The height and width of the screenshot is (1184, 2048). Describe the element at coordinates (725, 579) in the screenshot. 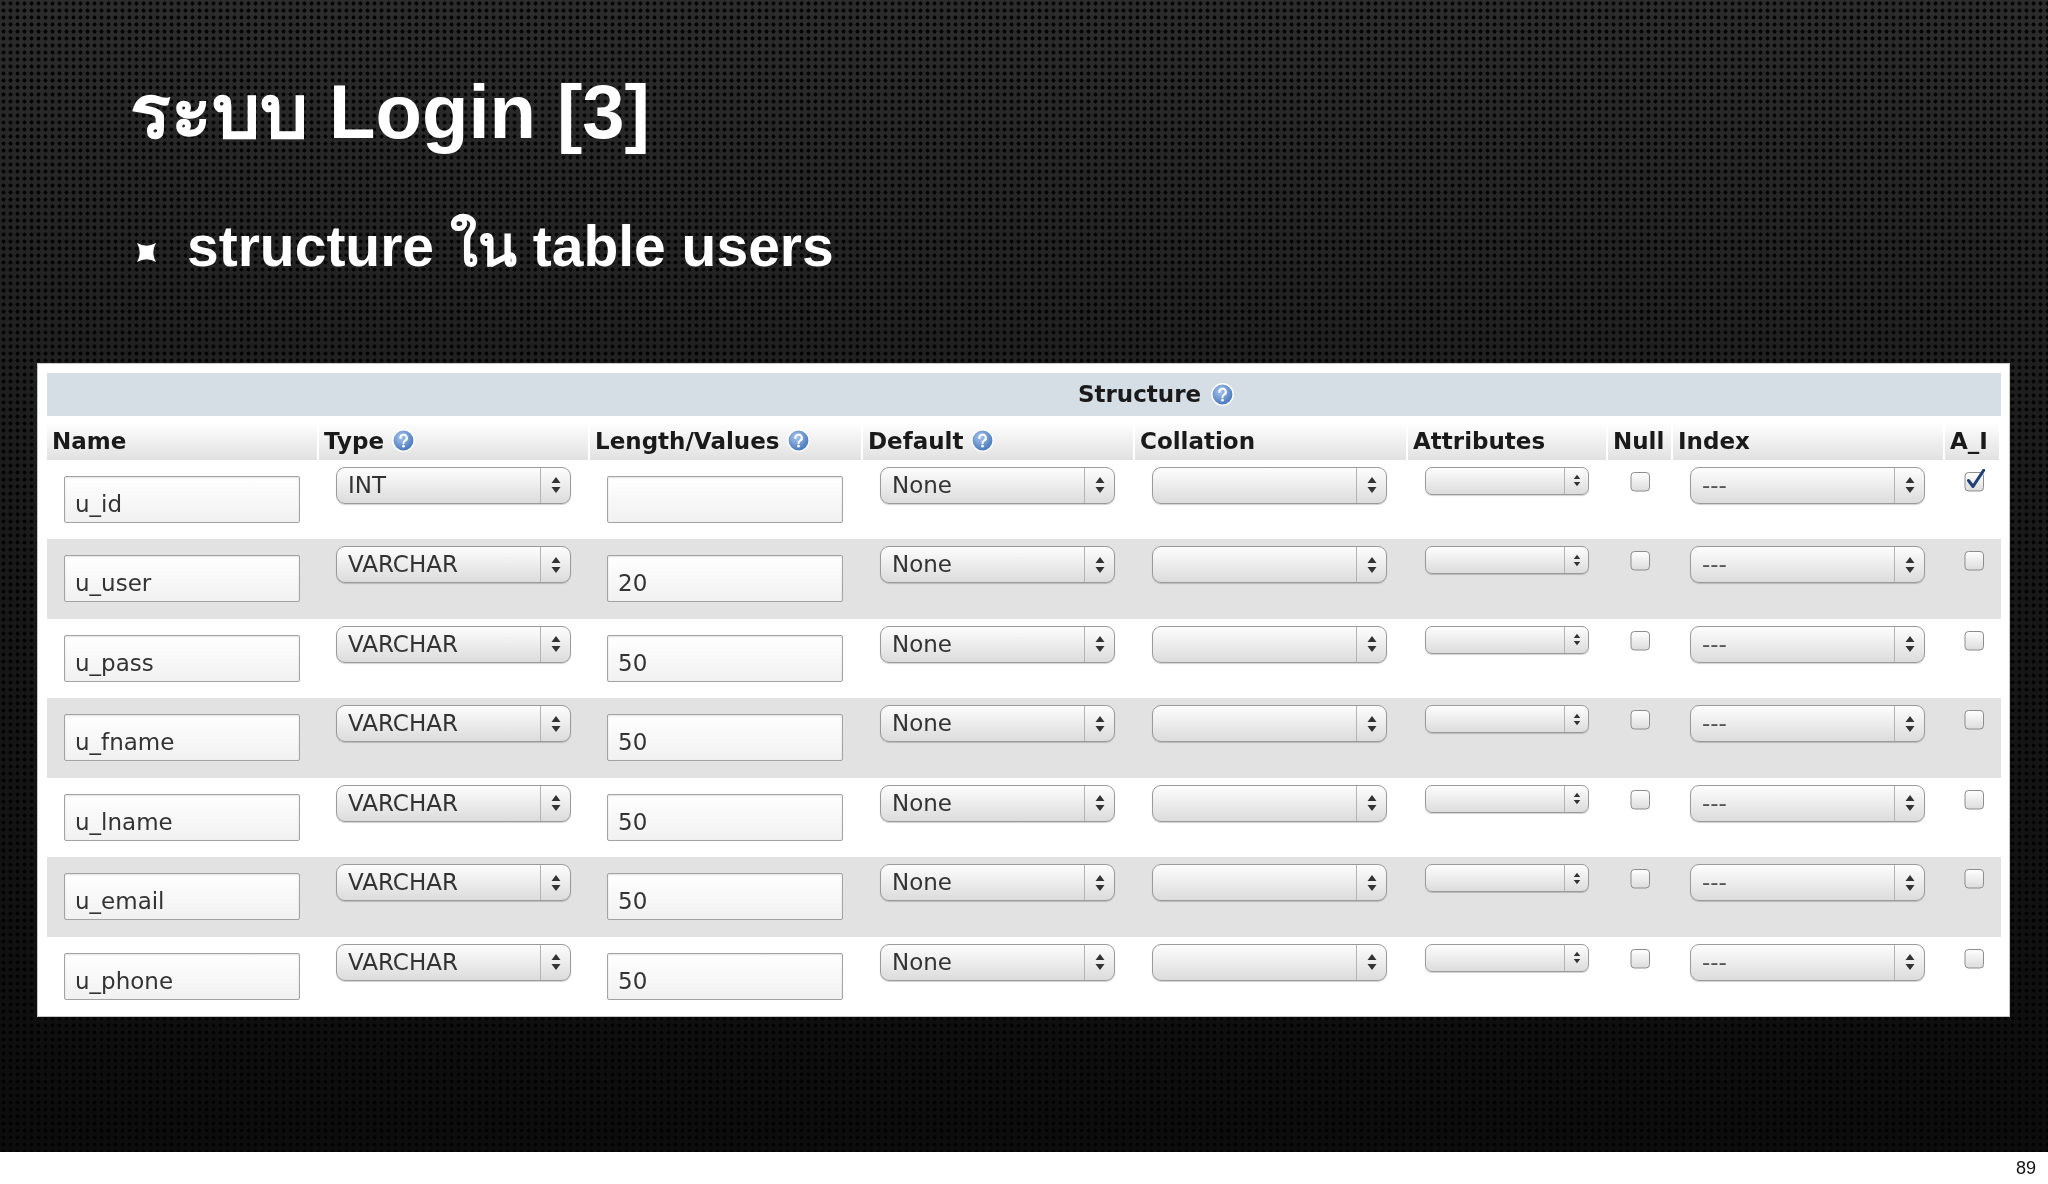

I see `length-field: 20` at that location.